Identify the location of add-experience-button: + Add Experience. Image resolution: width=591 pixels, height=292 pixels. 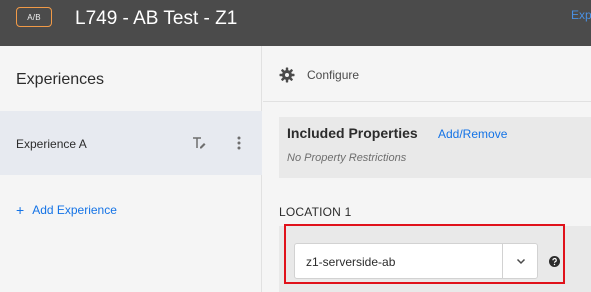
(66, 210).